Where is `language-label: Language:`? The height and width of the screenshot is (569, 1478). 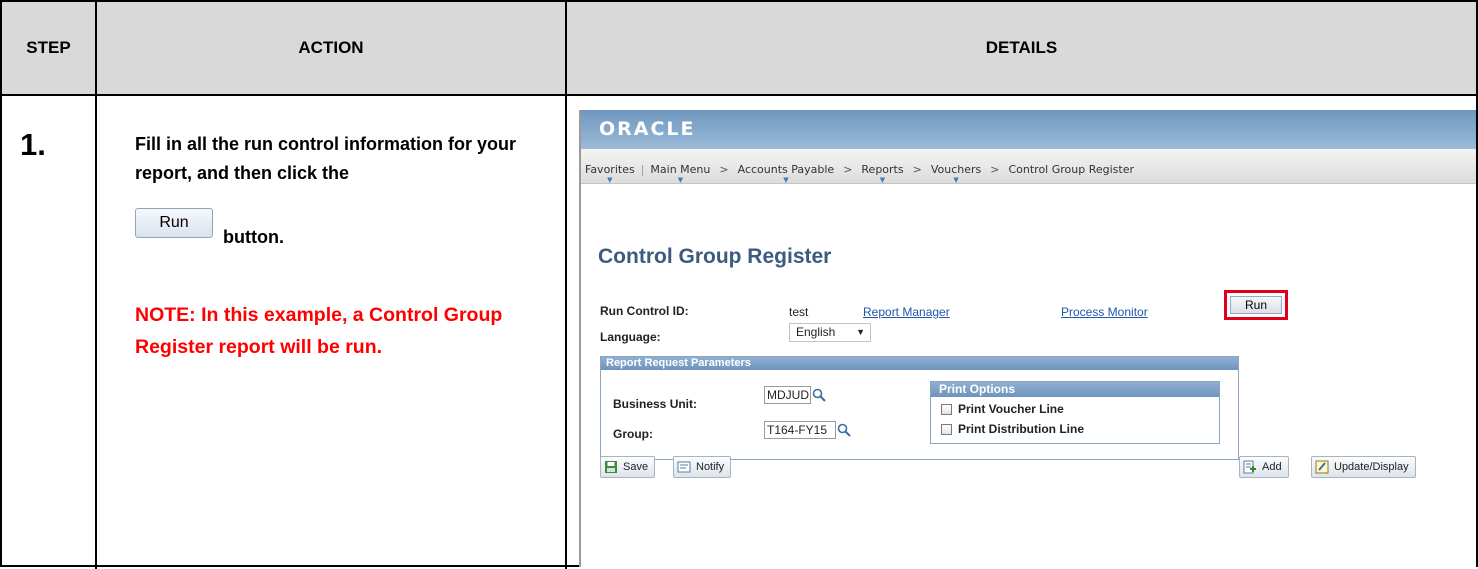 language-label: Language: is located at coordinates (630, 337).